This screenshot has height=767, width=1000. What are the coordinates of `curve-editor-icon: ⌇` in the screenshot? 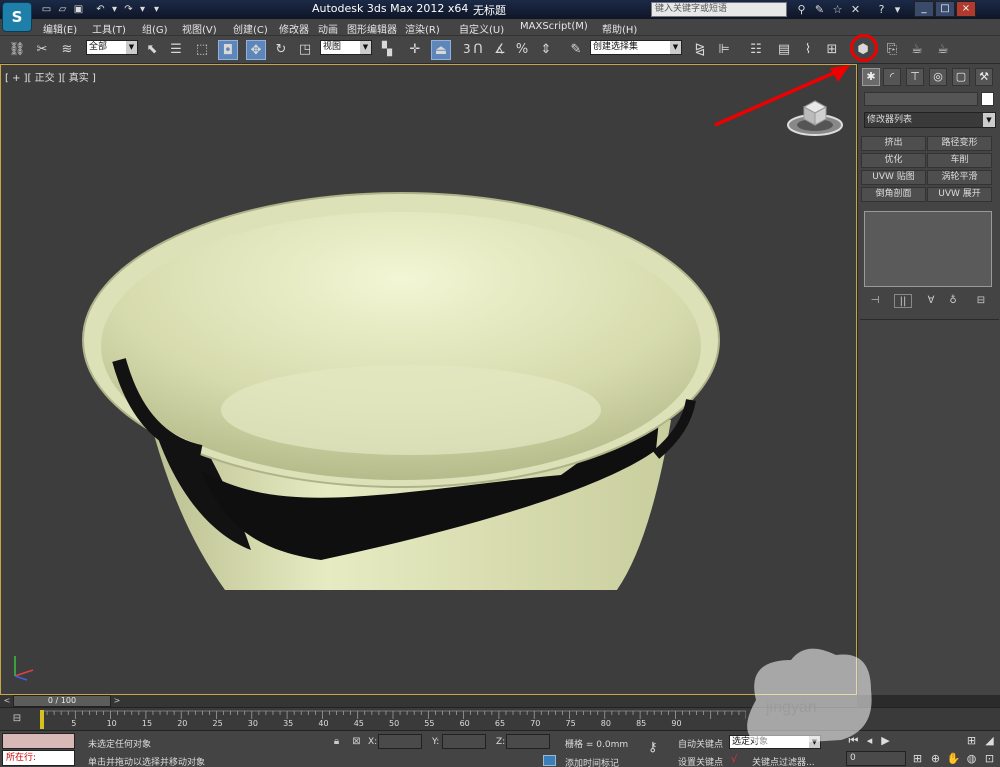 It's located at (808, 50).